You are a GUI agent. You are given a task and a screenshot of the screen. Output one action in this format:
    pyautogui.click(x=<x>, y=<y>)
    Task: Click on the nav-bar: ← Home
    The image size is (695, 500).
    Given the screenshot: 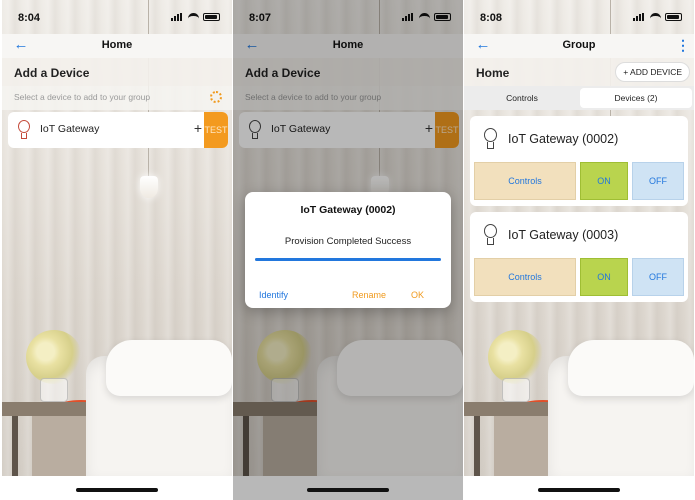 What is the action you would take?
    pyautogui.click(x=117, y=46)
    